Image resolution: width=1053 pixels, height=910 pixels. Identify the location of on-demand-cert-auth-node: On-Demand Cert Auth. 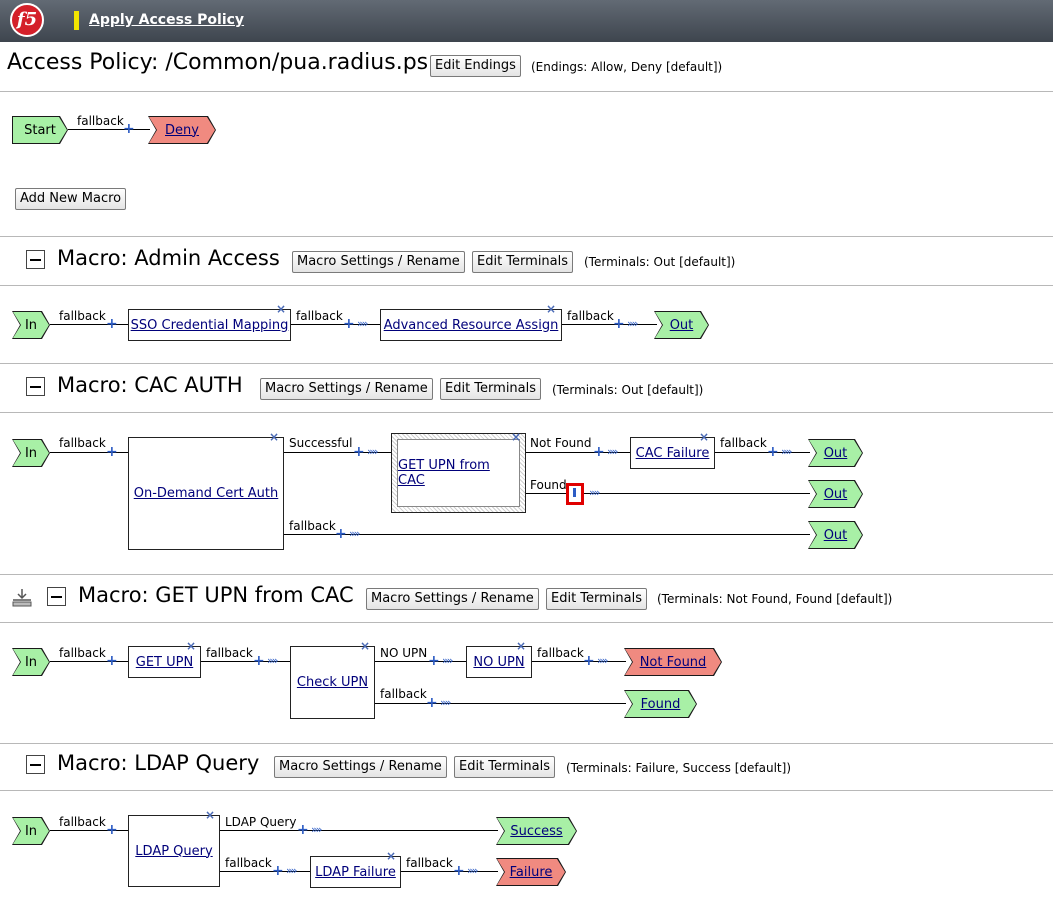
(206, 493).